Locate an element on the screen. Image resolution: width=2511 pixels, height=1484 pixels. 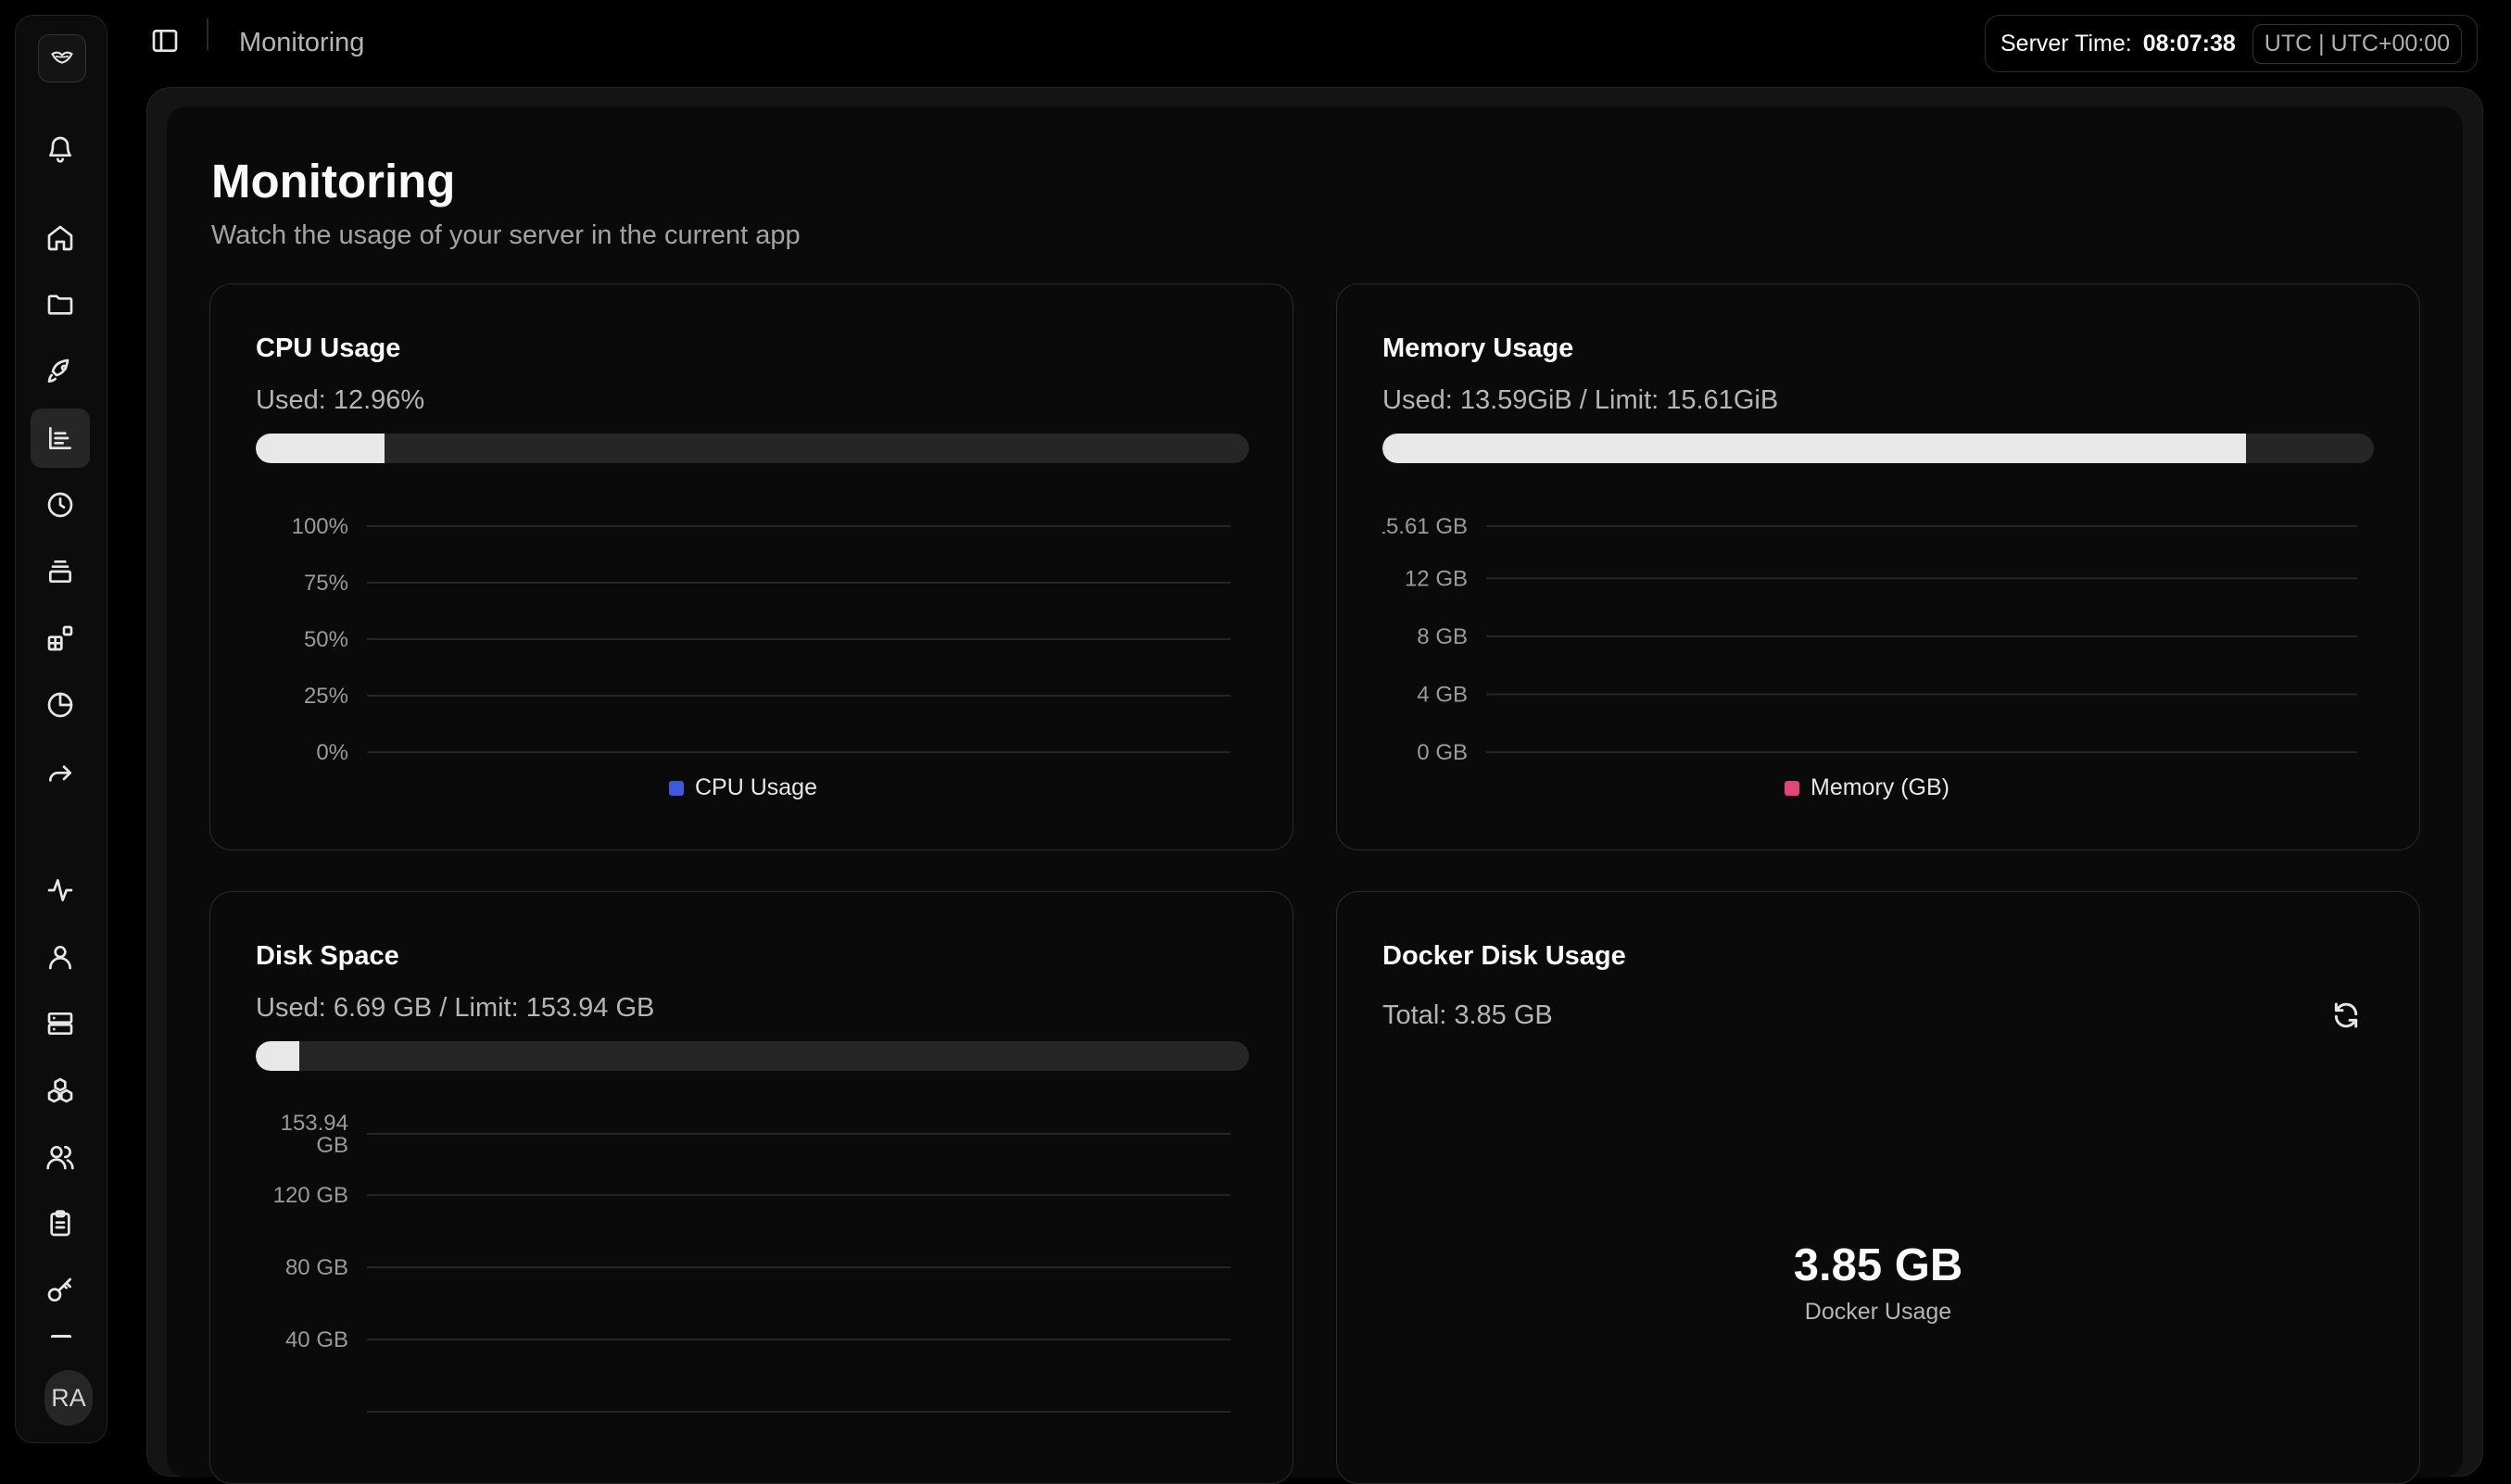
topbar-divider is located at coordinates (208, 34).